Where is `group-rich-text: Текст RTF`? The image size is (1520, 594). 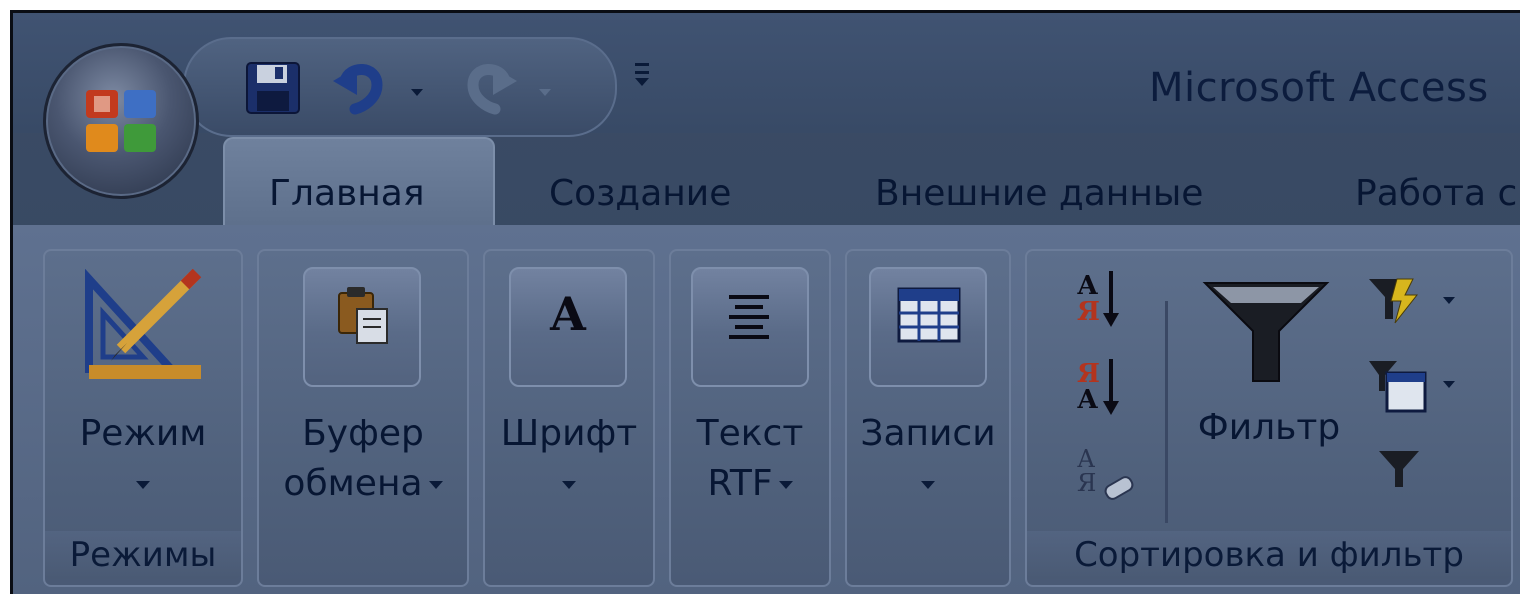
group-rich-text: Текст RTF is located at coordinates (750, 418).